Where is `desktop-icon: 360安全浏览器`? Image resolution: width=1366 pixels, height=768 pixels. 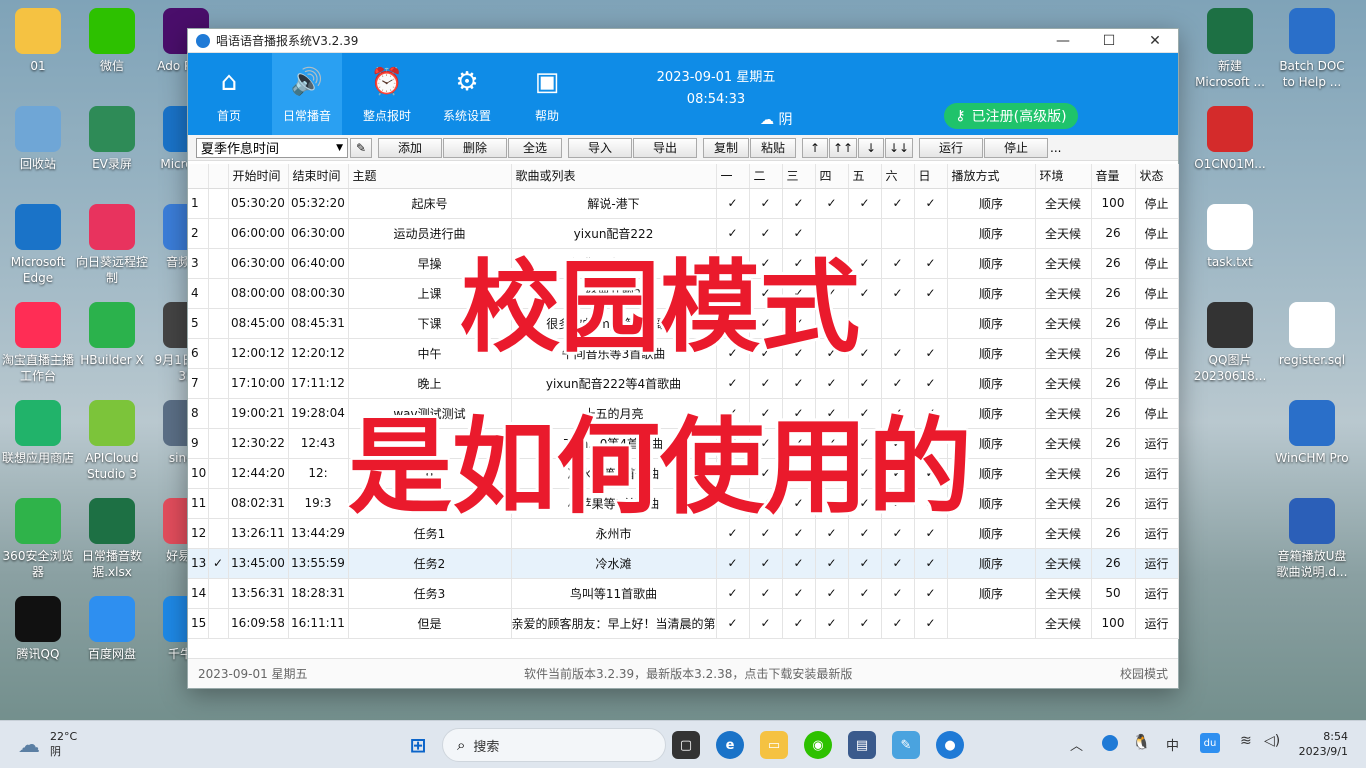 desktop-icon: 360安全浏览器 is located at coordinates (38, 539).